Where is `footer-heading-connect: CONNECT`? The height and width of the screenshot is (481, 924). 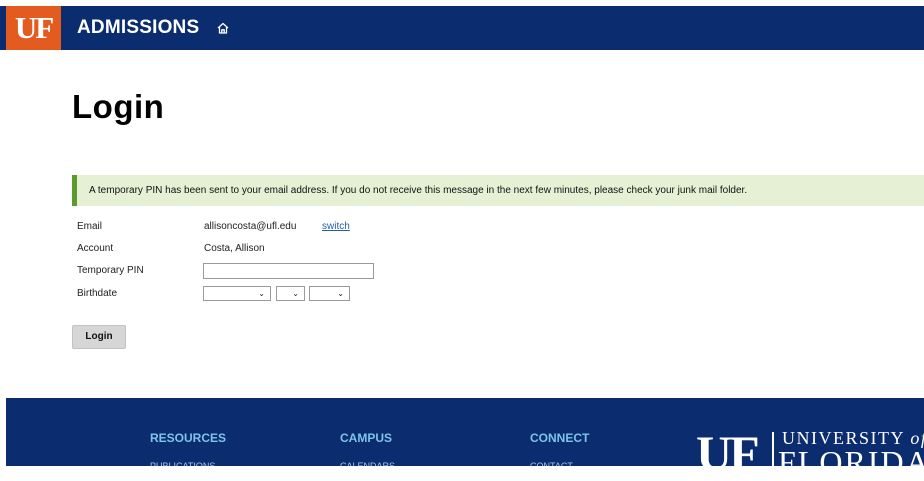
footer-heading-connect: CONNECT is located at coordinates (560, 438).